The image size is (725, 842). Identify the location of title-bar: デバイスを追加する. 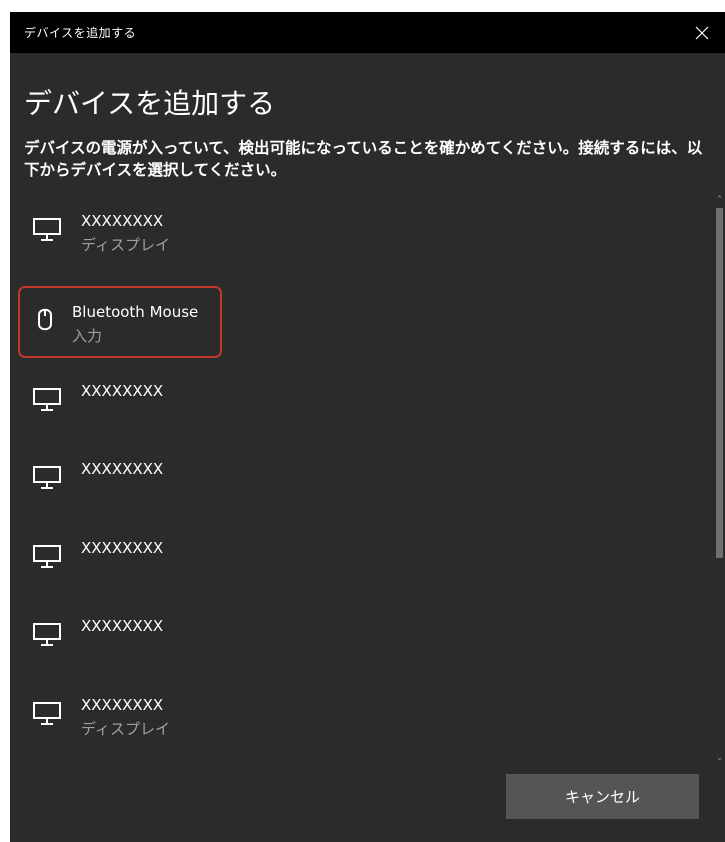
(367, 32).